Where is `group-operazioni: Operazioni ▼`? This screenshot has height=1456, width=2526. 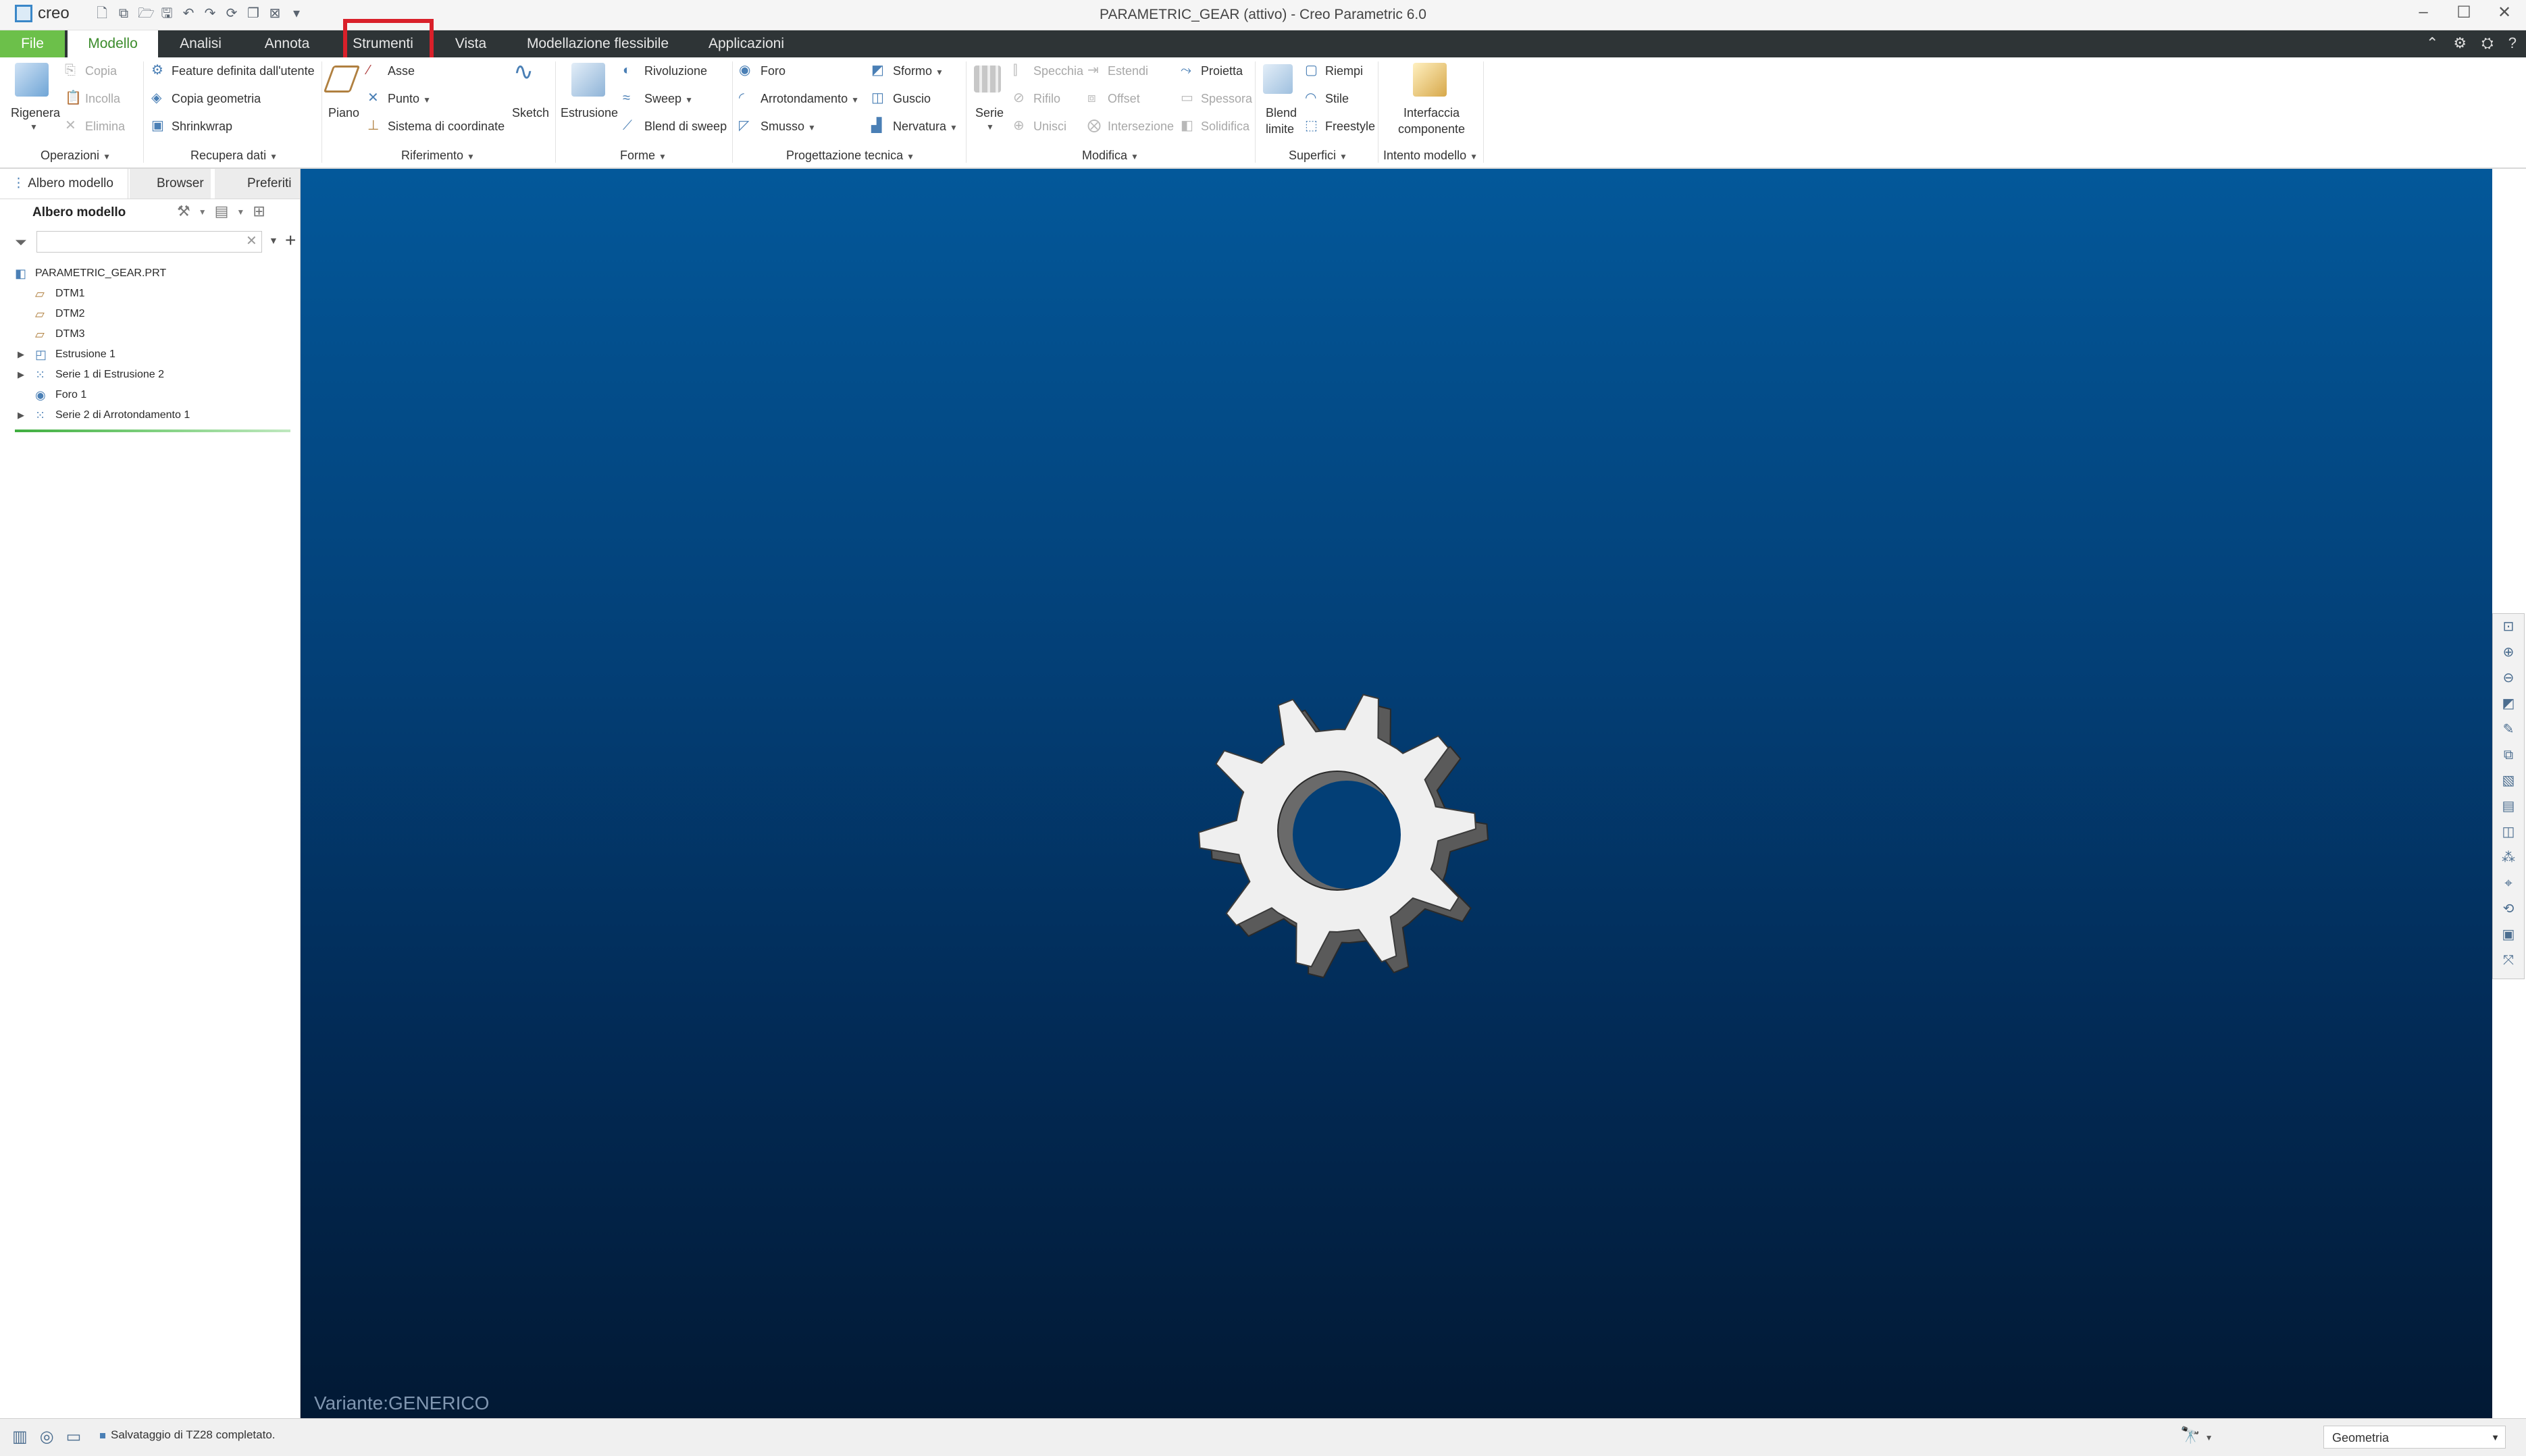
group-operazioni: Operazioni ▼ is located at coordinates (76, 156).